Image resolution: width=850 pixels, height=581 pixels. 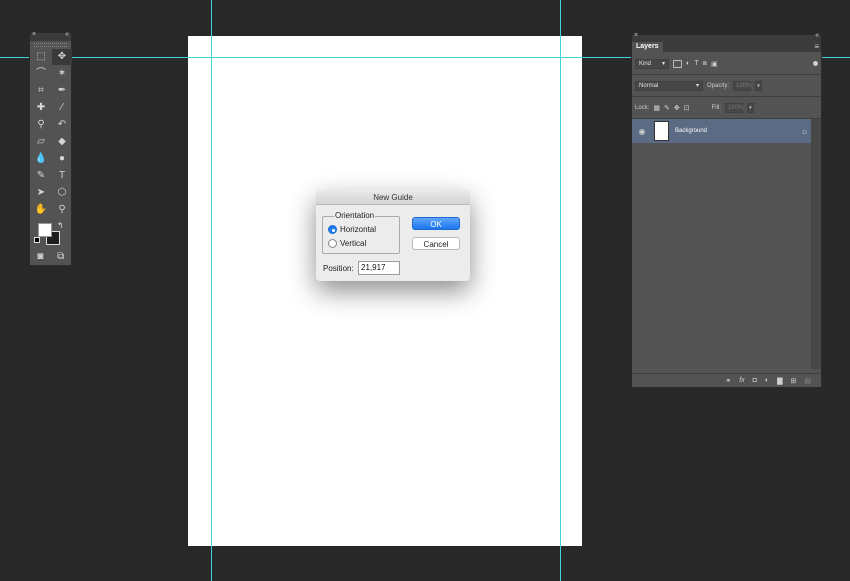 I want to click on shape-tool-icon: ⬡, so click(x=62, y=193).